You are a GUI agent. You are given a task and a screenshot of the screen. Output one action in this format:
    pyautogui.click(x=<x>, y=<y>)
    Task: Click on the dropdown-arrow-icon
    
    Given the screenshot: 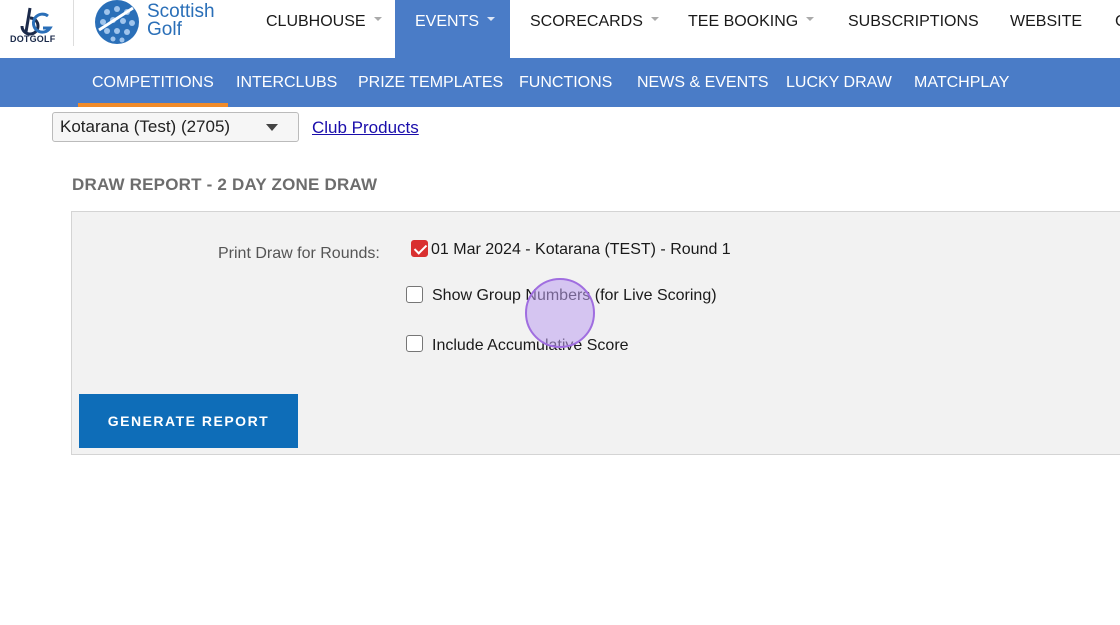 What is the action you would take?
    pyautogui.click(x=272, y=127)
    